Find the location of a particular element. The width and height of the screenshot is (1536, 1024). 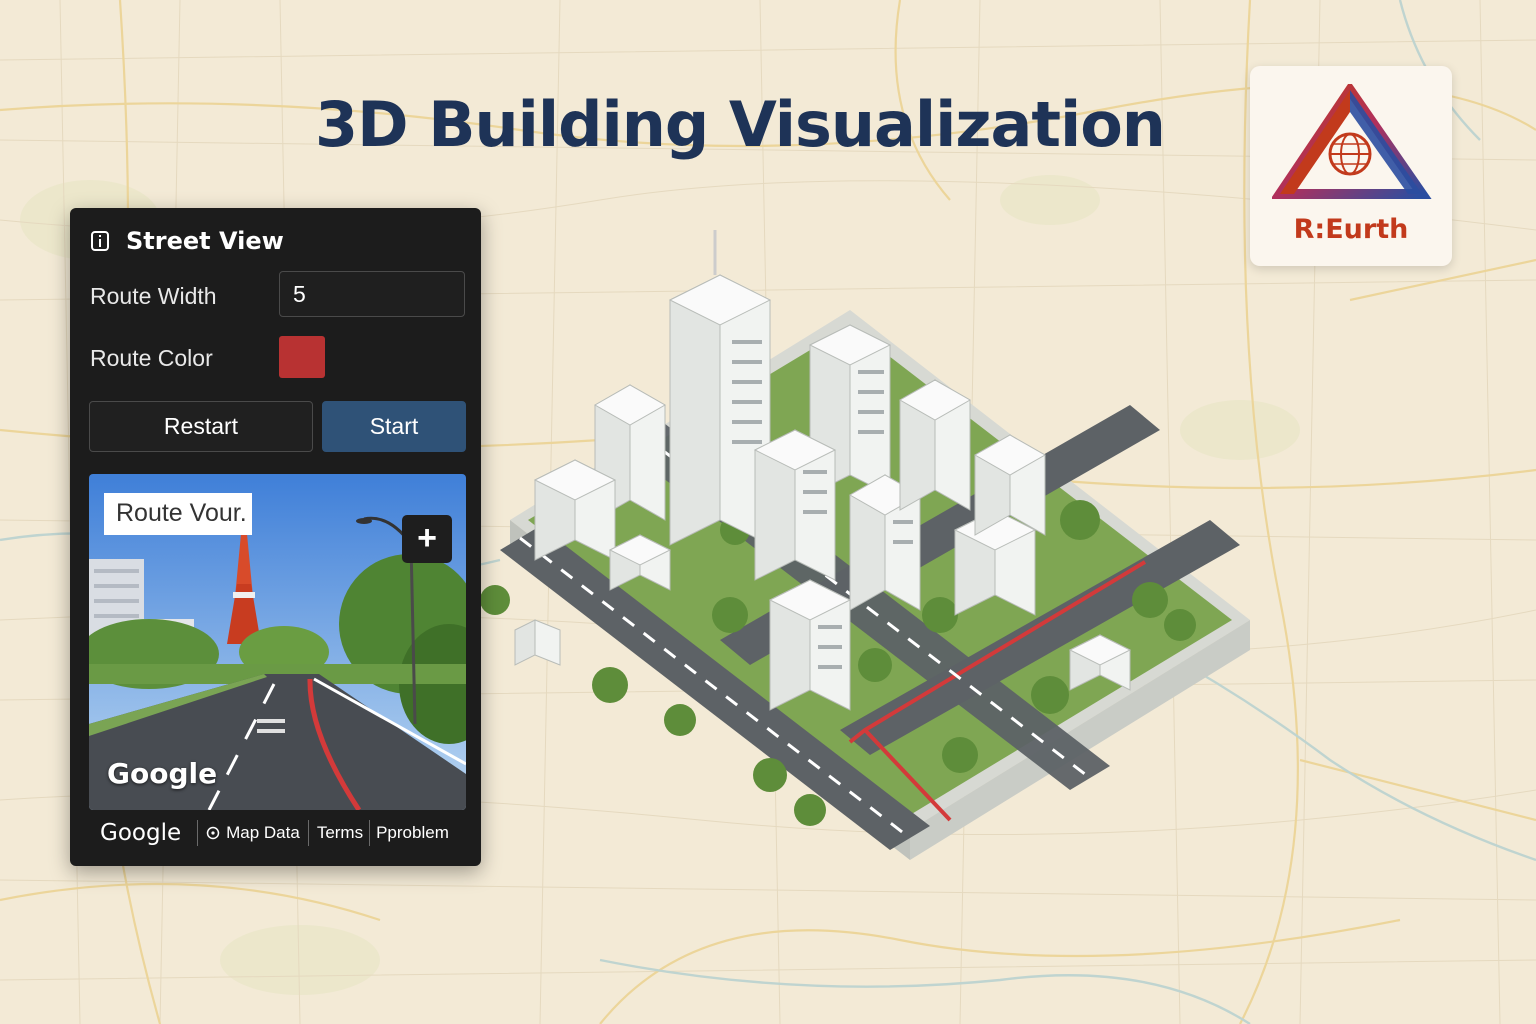

route-width-input is located at coordinates (372, 294).